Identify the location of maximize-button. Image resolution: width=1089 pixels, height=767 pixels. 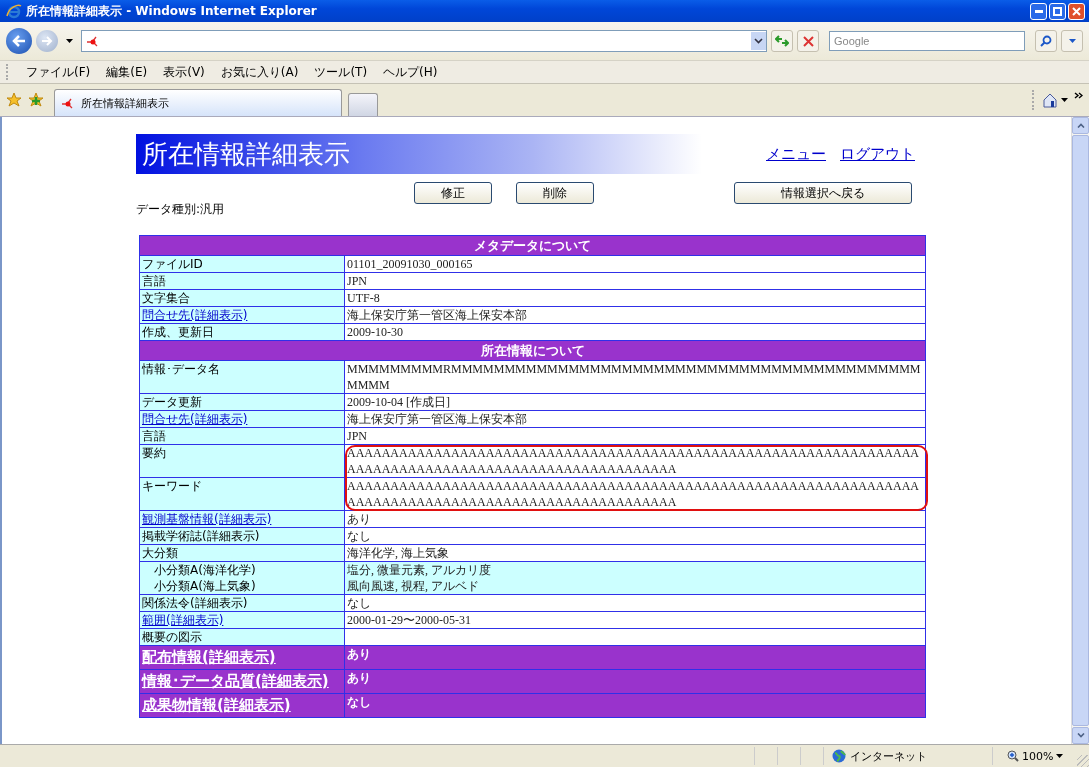
(1057, 11).